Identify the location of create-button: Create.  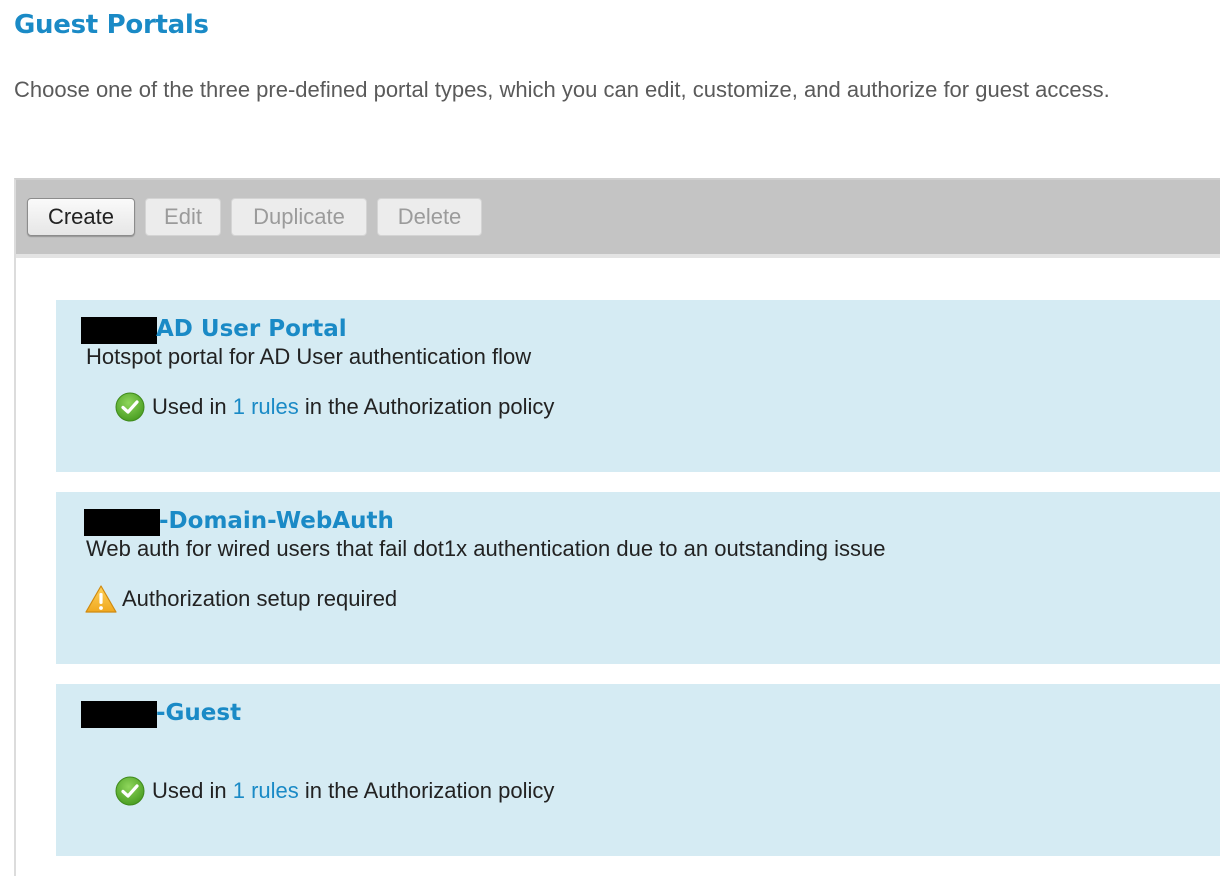
(81, 217).